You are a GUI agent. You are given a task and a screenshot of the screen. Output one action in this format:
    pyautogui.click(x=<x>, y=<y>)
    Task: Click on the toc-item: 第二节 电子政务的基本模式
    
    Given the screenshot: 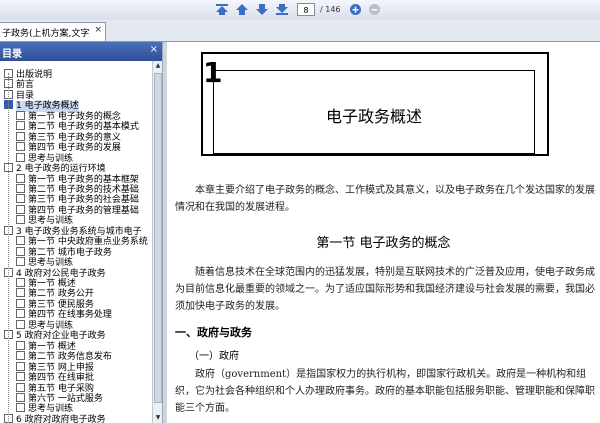 What is the action you would take?
    pyautogui.click(x=77, y=126)
    